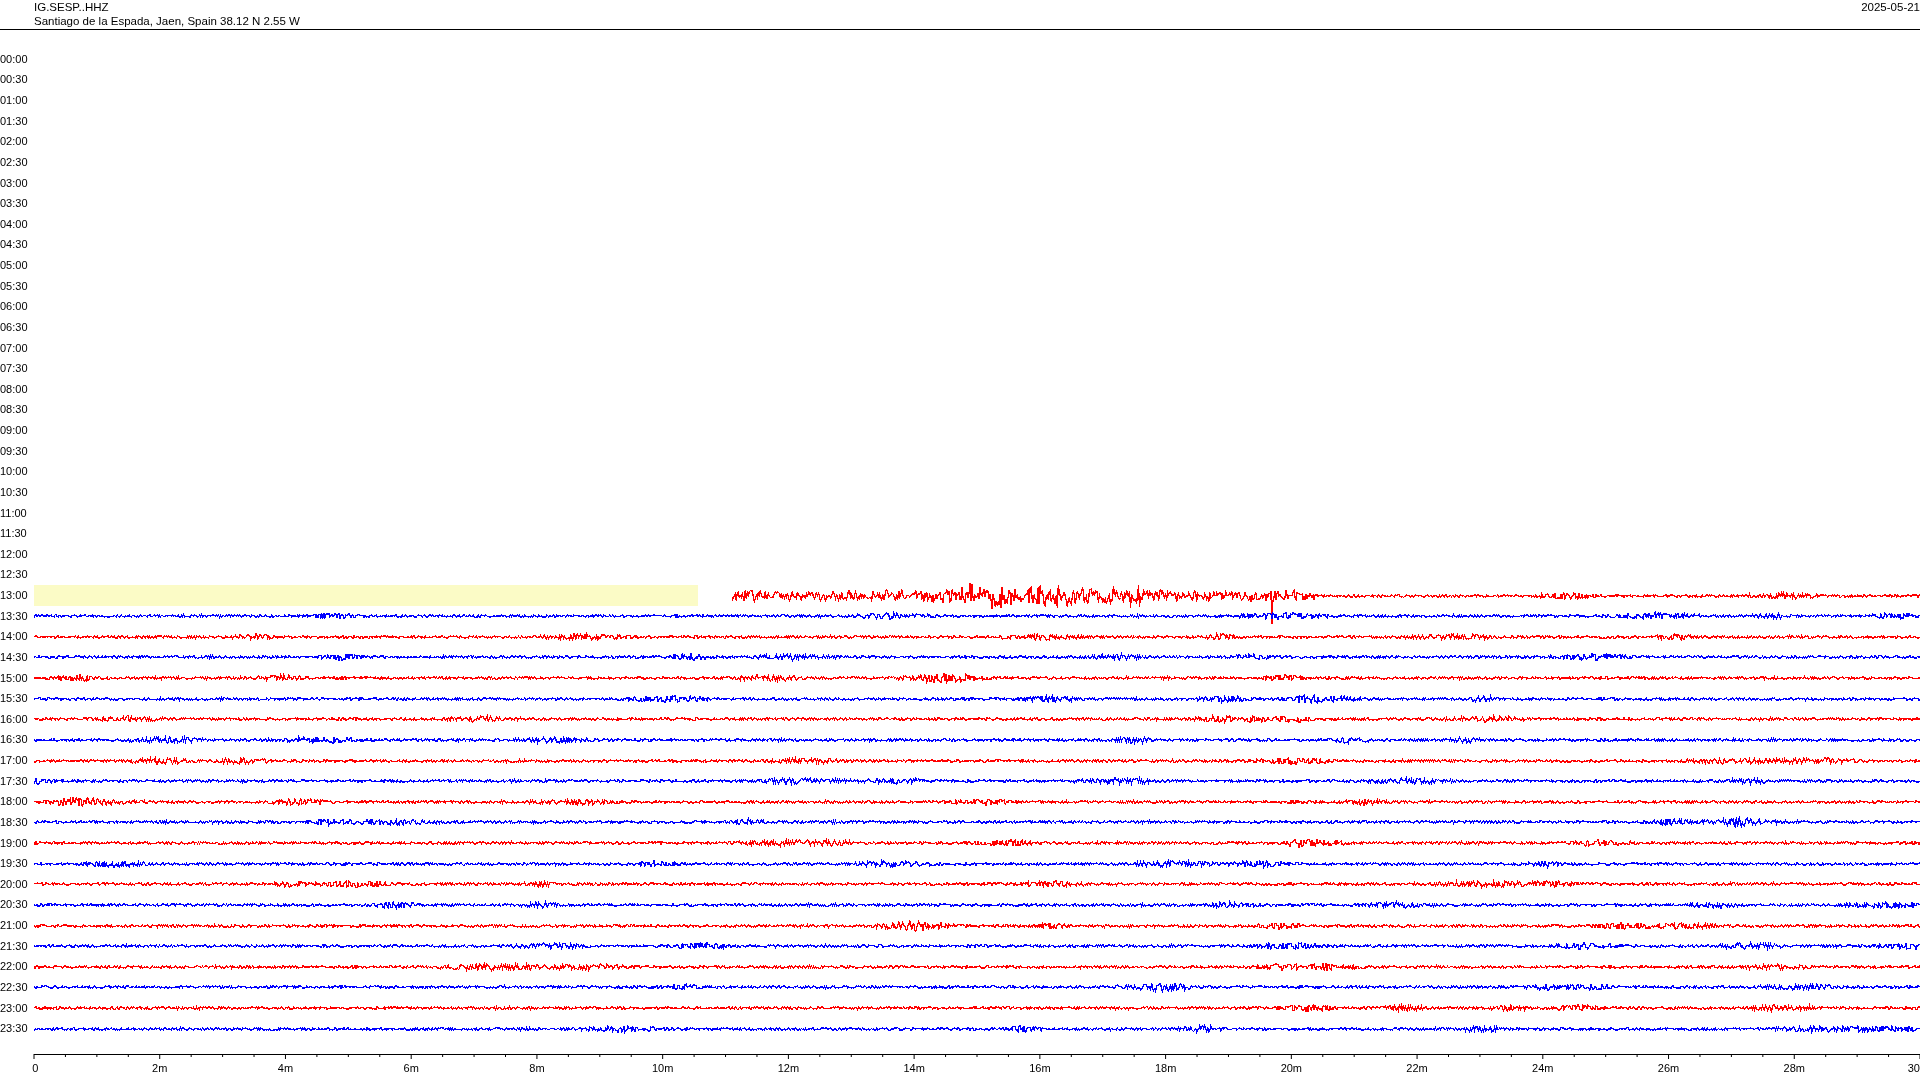 The height and width of the screenshot is (1080, 1920). What do you see at coordinates (14, 596) in the screenshot?
I see `time-label: 13:00` at bounding box center [14, 596].